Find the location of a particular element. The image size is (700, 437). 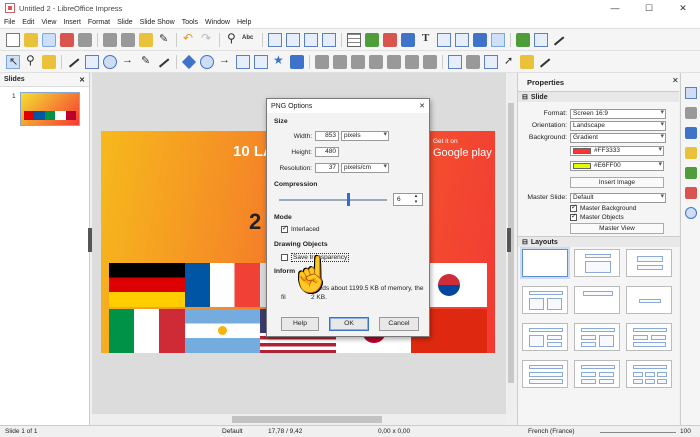

layout-title-6-content is located at coordinates (649, 374).